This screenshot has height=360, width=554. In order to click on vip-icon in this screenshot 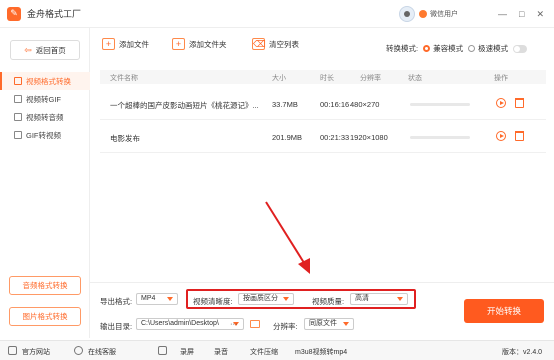, I will do `click(423, 14)`.